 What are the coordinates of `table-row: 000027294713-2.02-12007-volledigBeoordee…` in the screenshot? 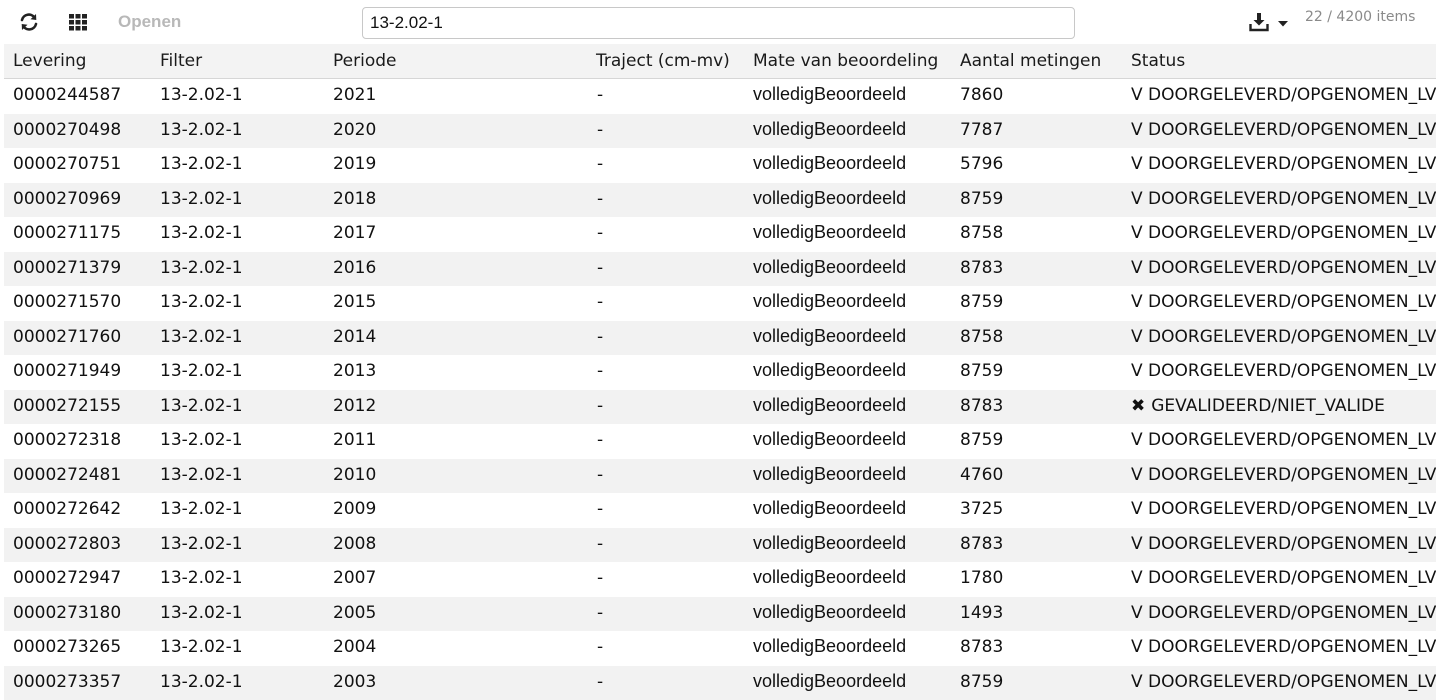 It's located at (720, 579).